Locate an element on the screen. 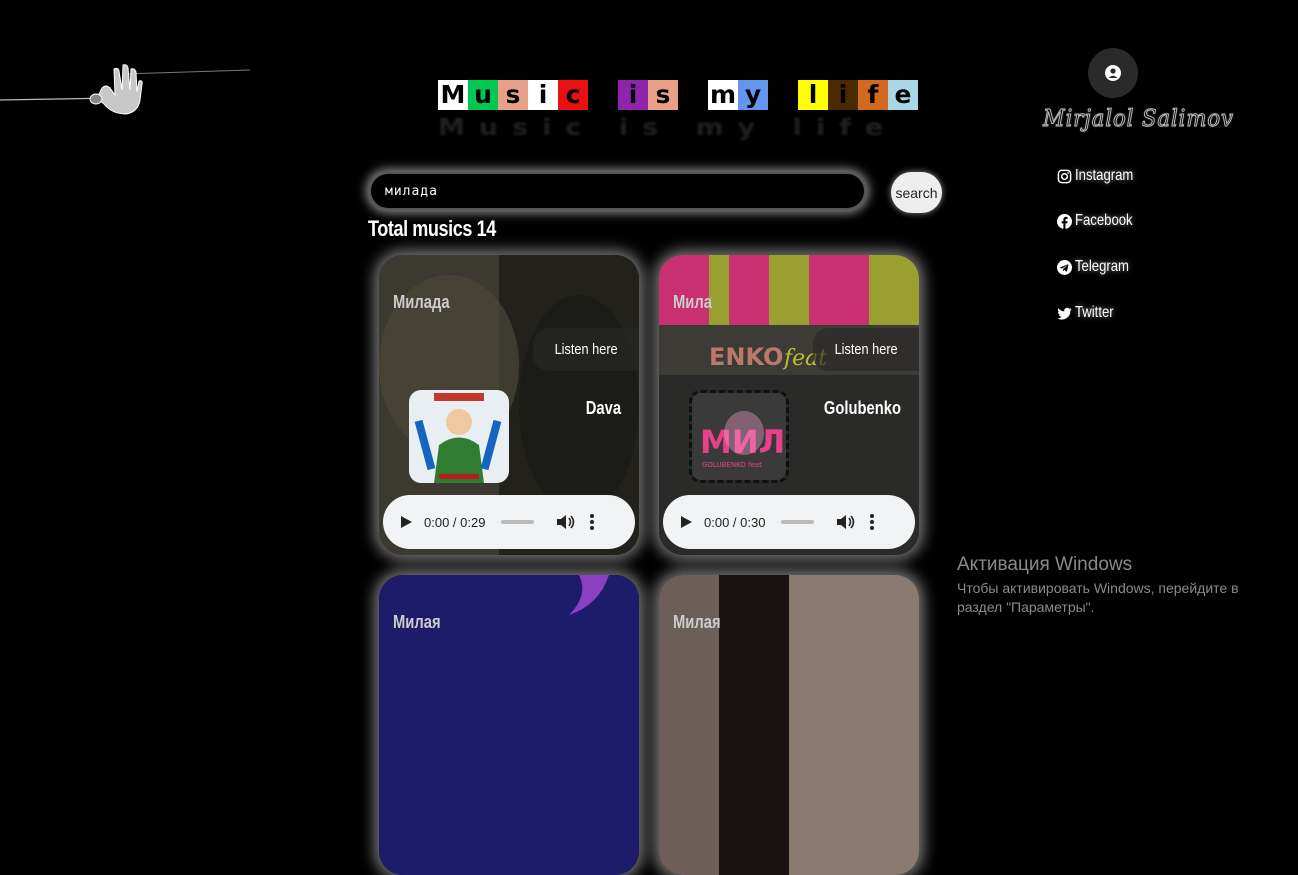 The width and height of the screenshot is (1298, 875). title-letter-tile: f is located at coordinates (873, 95).